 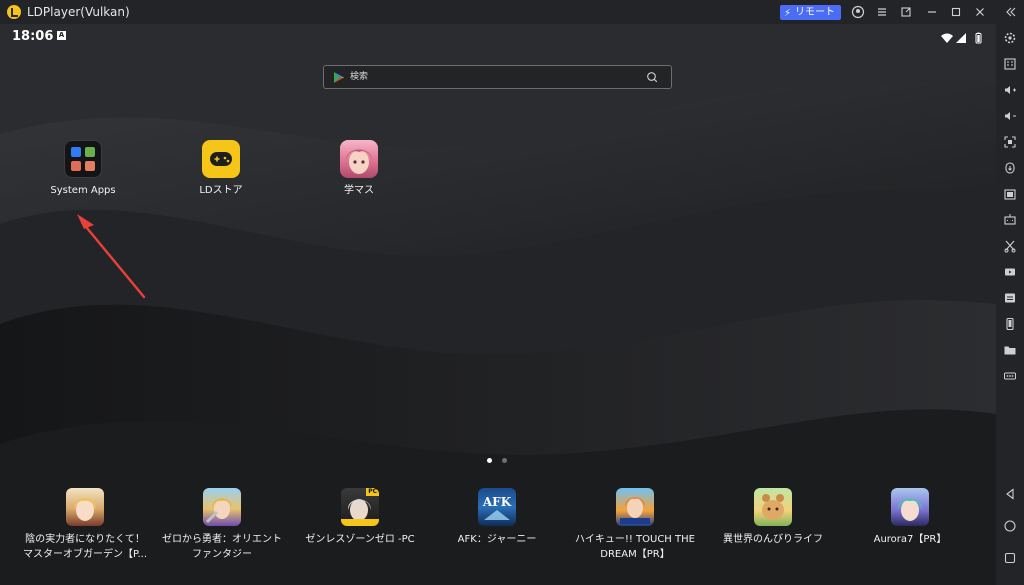 I want to click on home-icon, so click(x=1010, y=526).